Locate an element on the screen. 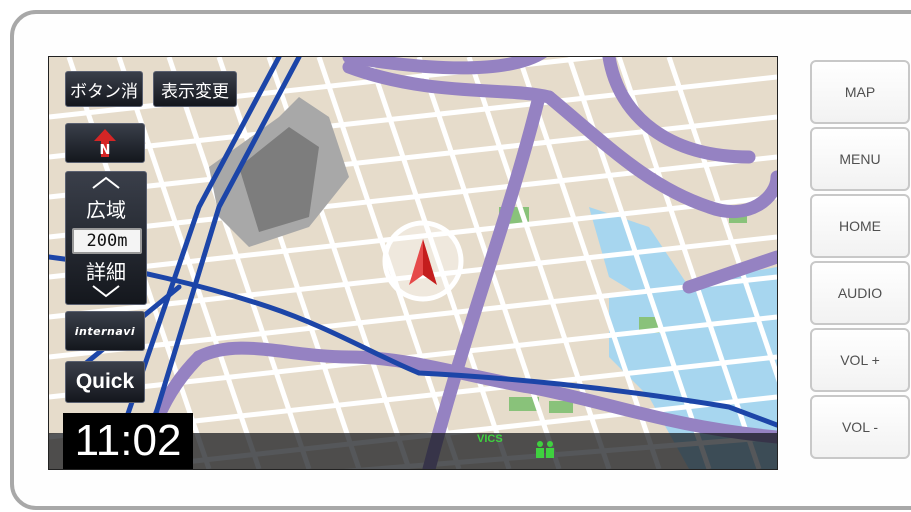  vehicle-position-icon is located at coordinates (423, 261).